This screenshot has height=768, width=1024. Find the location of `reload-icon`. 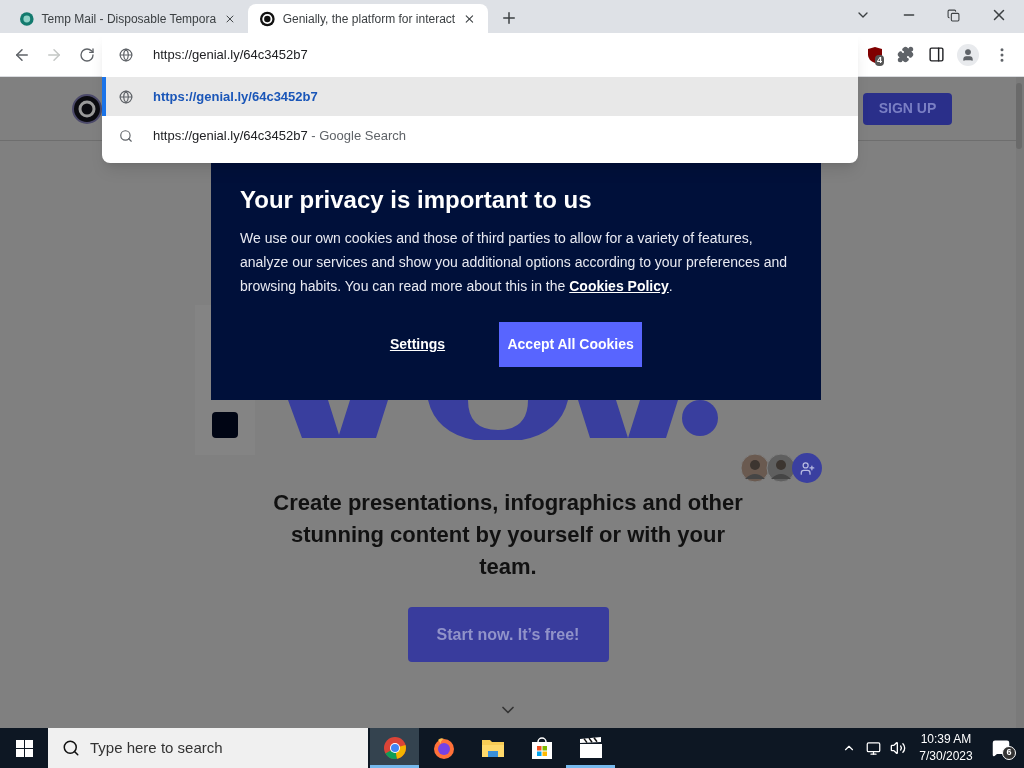

reload-icon is located at coordinates (87, 54).